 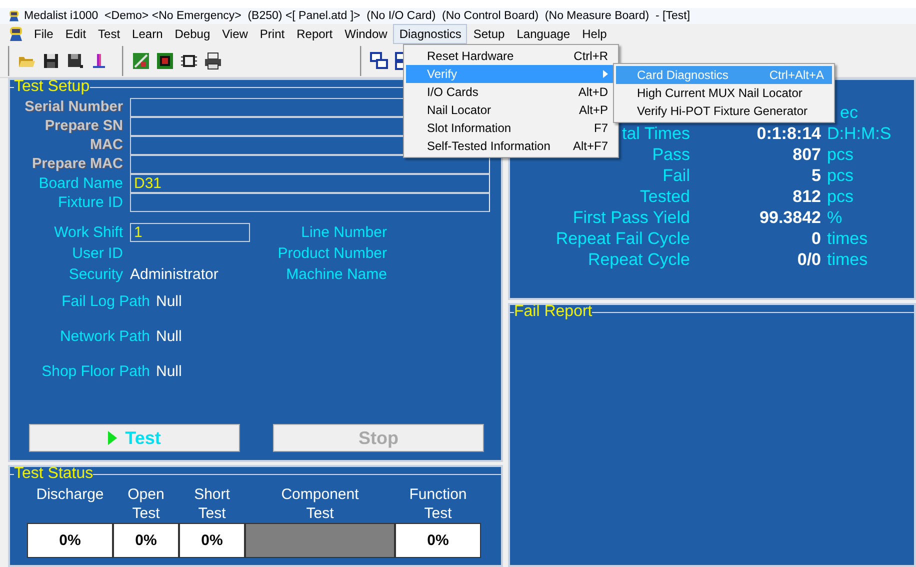 What do you see at coordinates (147, 34) in the screenshot?
I see `menu-item: Learn` at bounding box center [147, 34].